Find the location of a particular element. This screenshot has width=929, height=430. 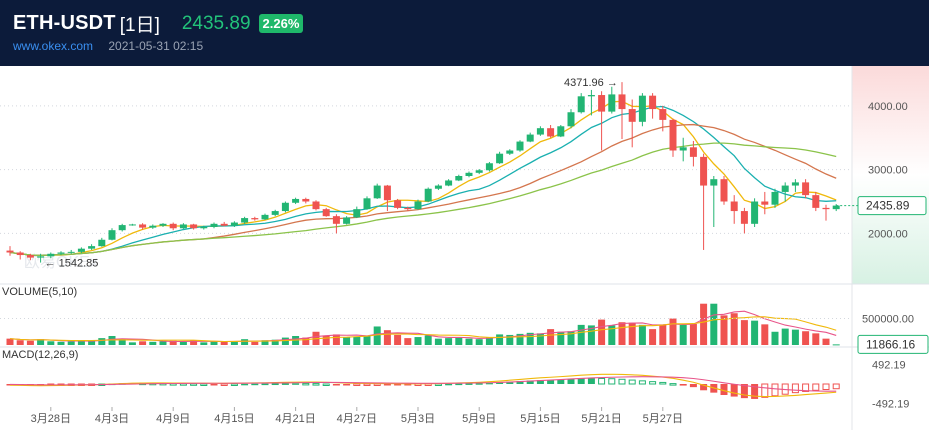

x-tick-label: 4月3日 is located at coordinates (112, 419).